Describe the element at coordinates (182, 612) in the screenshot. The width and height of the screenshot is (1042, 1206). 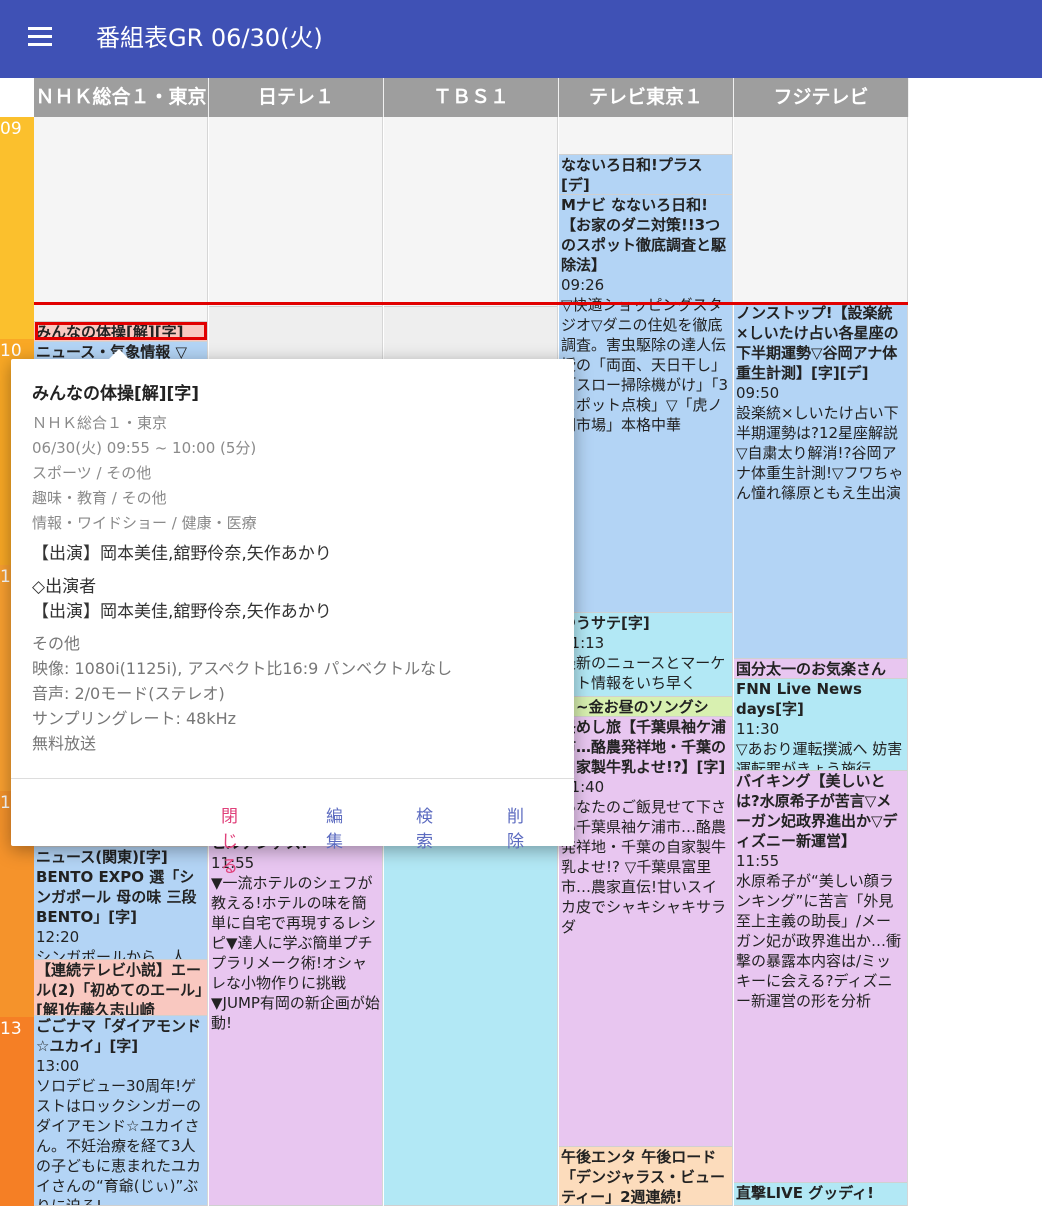
I see `dialog-cast-2: 【出演】岡本美佳,舘野伶奈,矢作あかり` at that location.